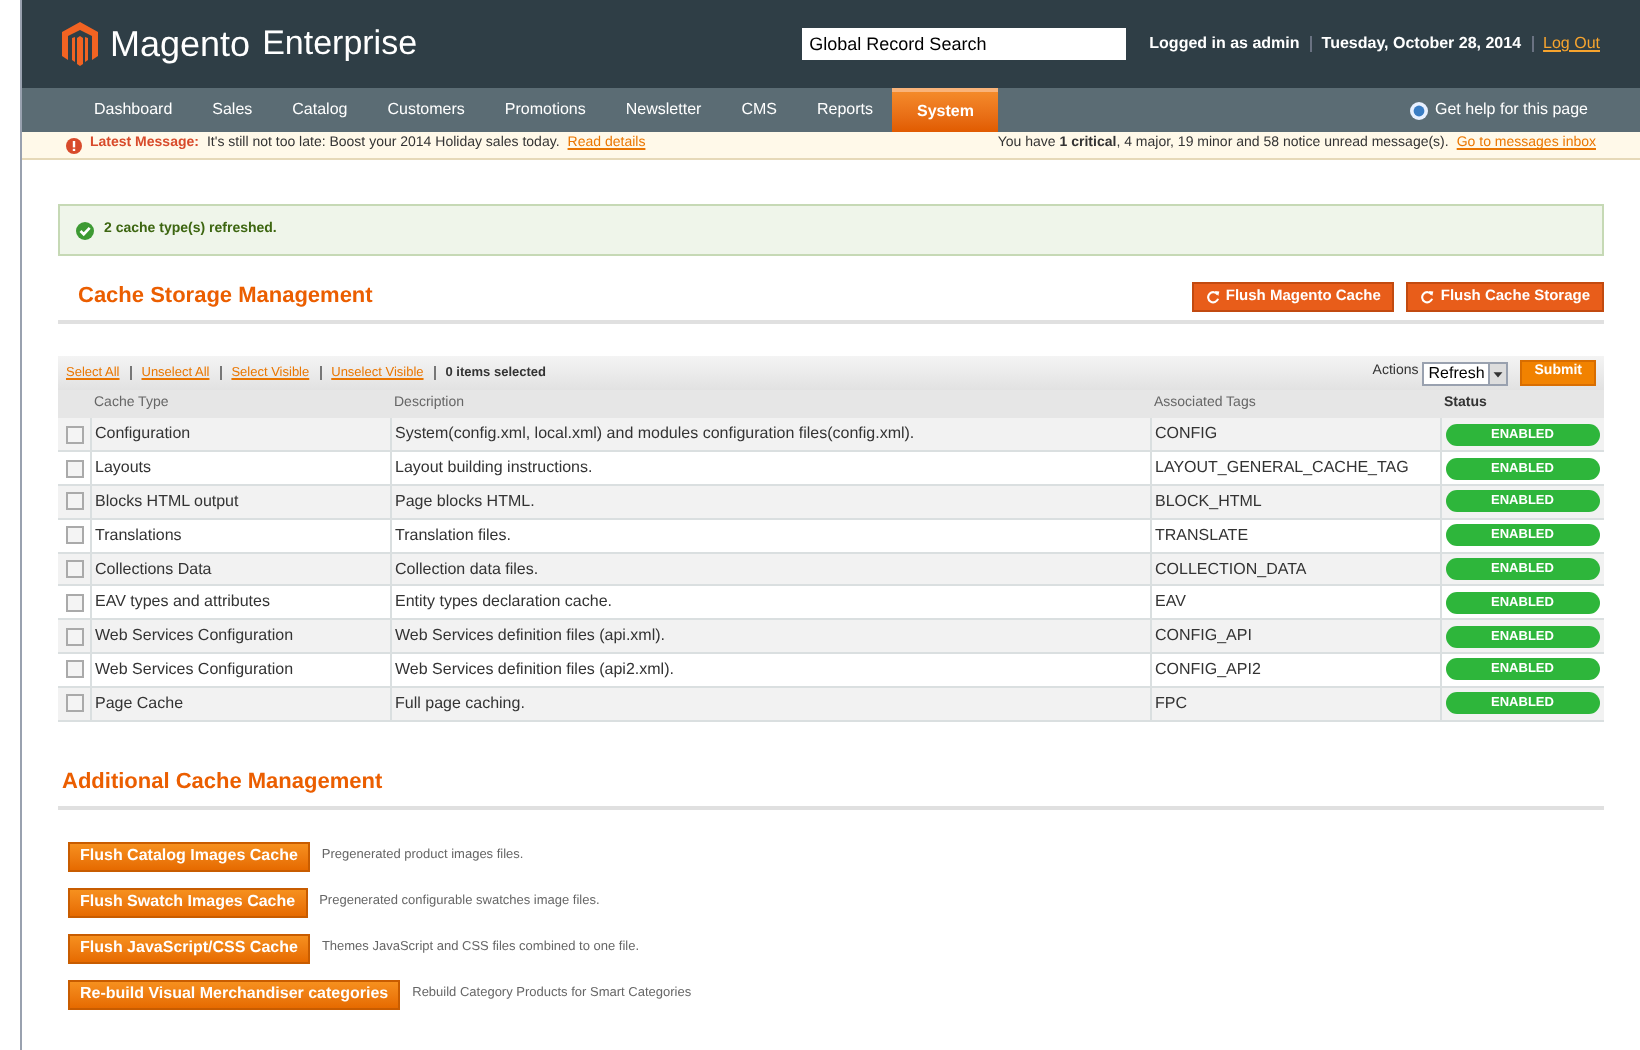  Describe the element at coordinates (232, 110) in the screenshot. I see `nav-tab: Sales` at that location.